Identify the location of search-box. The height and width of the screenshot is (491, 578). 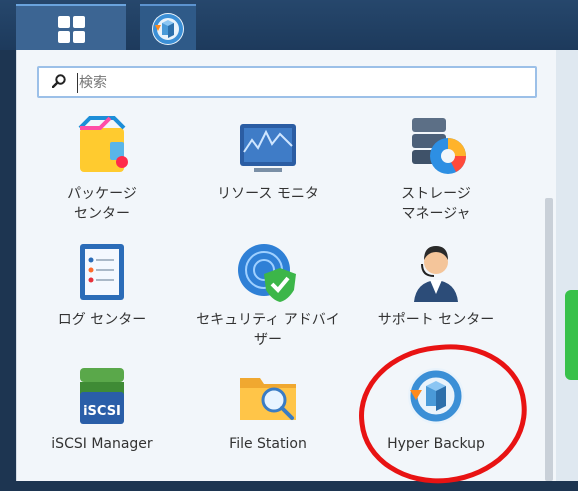
(287, 82).